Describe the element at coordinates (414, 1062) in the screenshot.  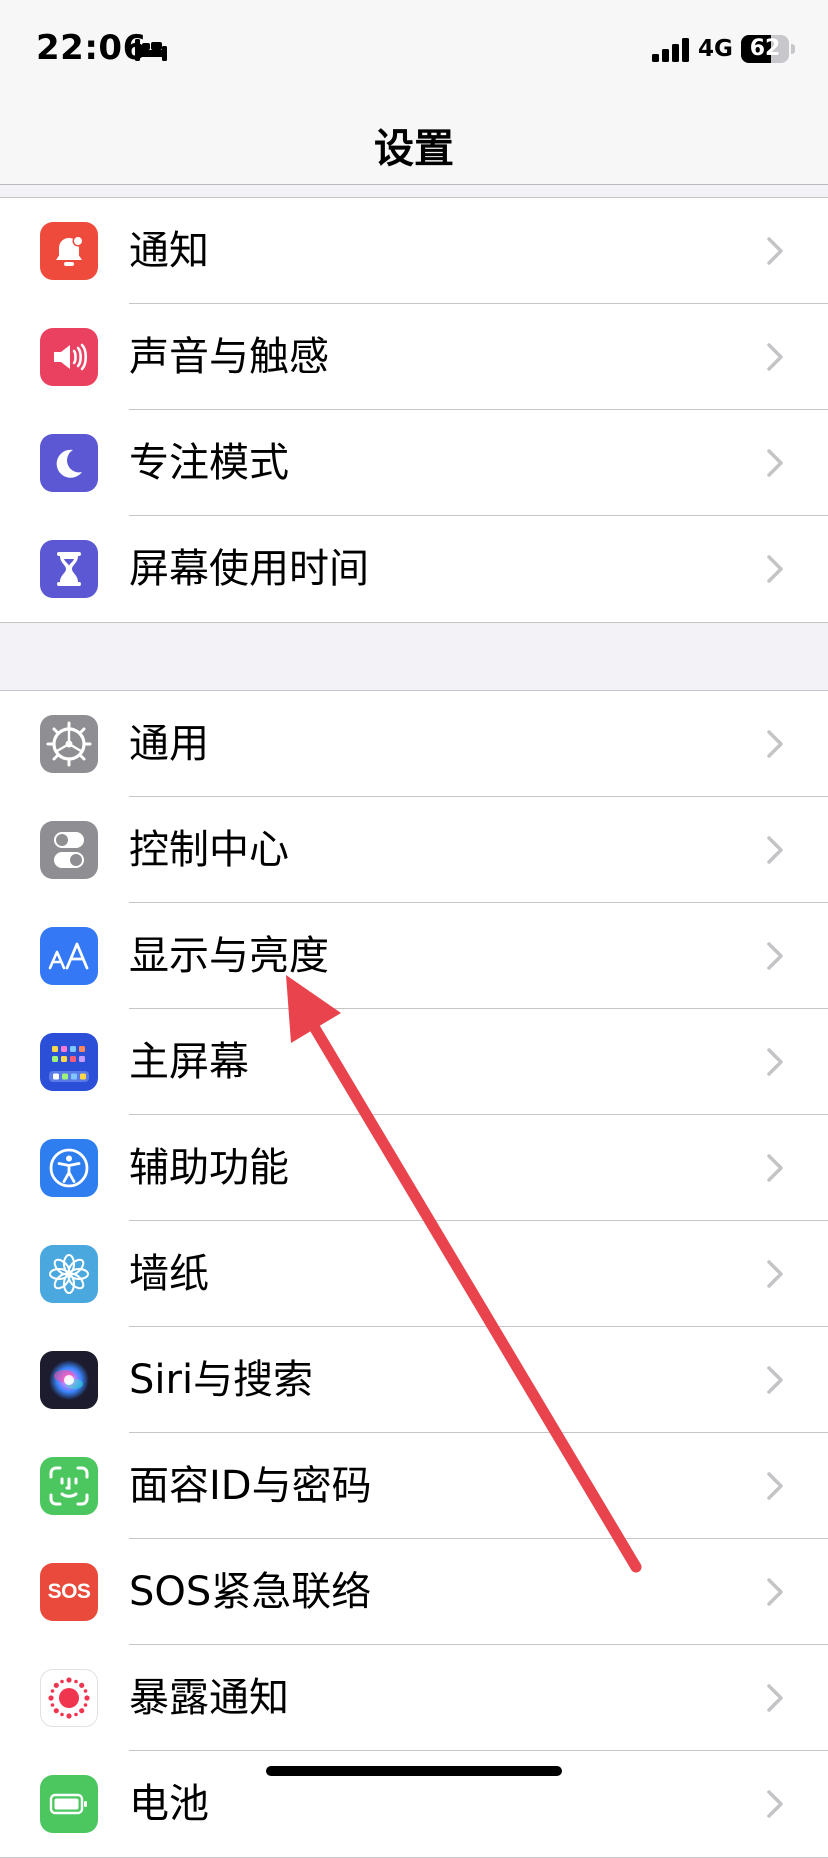
I see `settings-row-home-screen: 主屏幕` at that location.